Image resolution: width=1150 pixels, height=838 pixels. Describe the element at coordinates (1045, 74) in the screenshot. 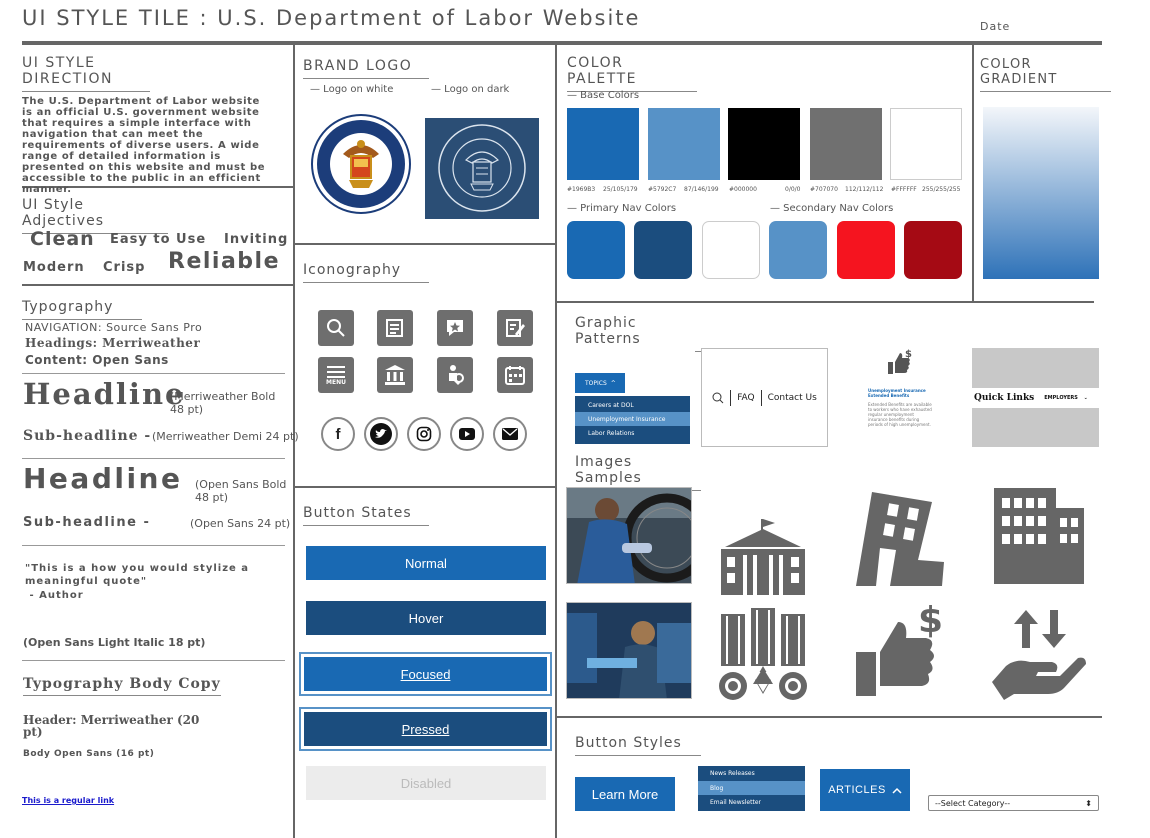

I see `color-gradient-heading: COLOR GRADIENT` at that location.